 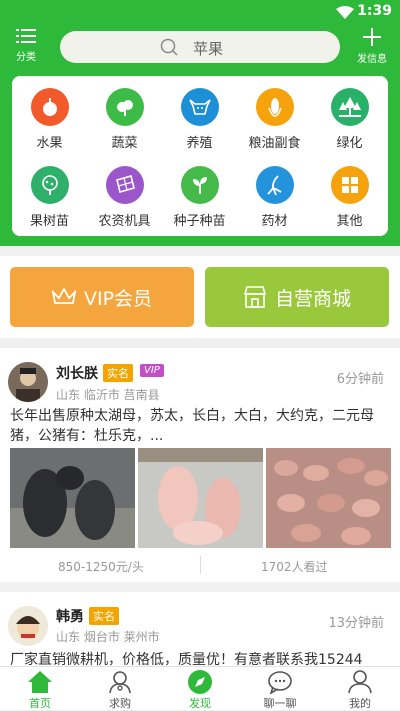 I want to click on section-divider, so click(x=200, y=587).